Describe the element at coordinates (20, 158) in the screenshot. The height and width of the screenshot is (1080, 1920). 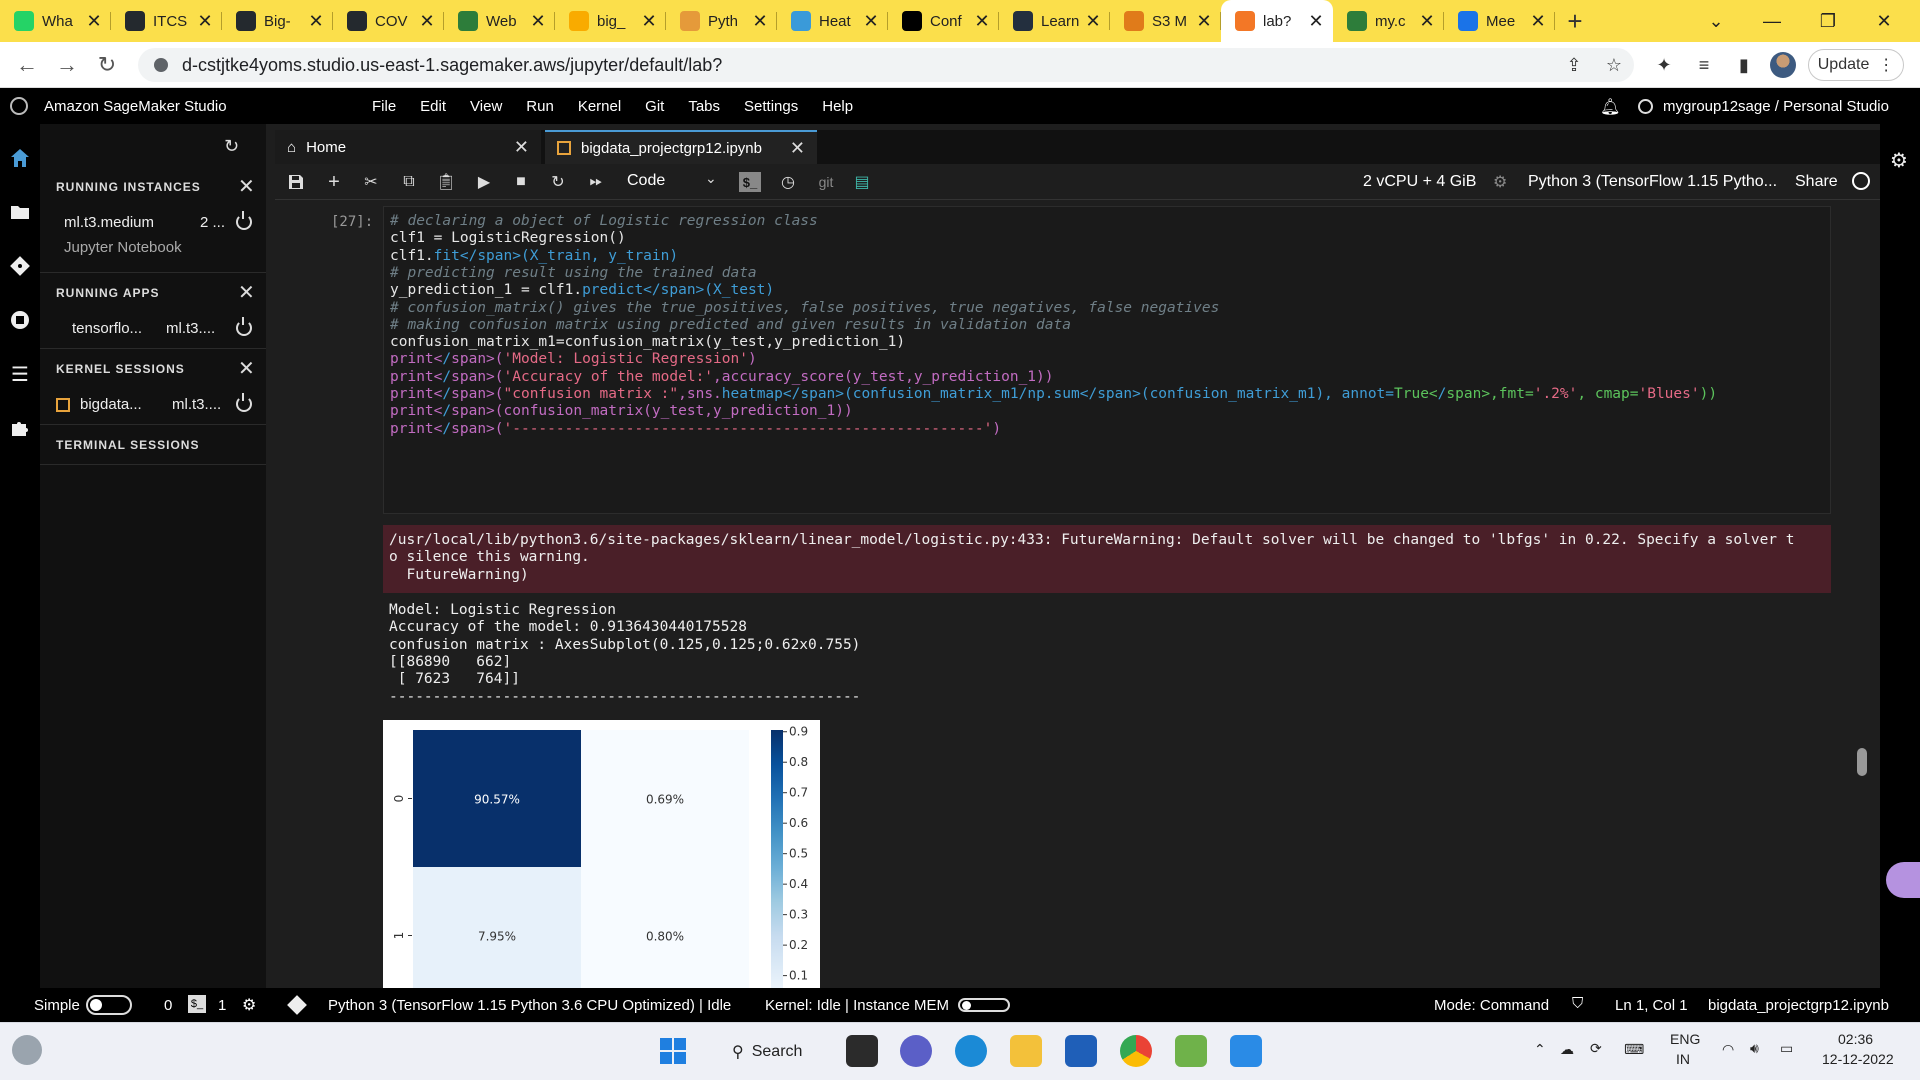
I see `home-icon` at that location.